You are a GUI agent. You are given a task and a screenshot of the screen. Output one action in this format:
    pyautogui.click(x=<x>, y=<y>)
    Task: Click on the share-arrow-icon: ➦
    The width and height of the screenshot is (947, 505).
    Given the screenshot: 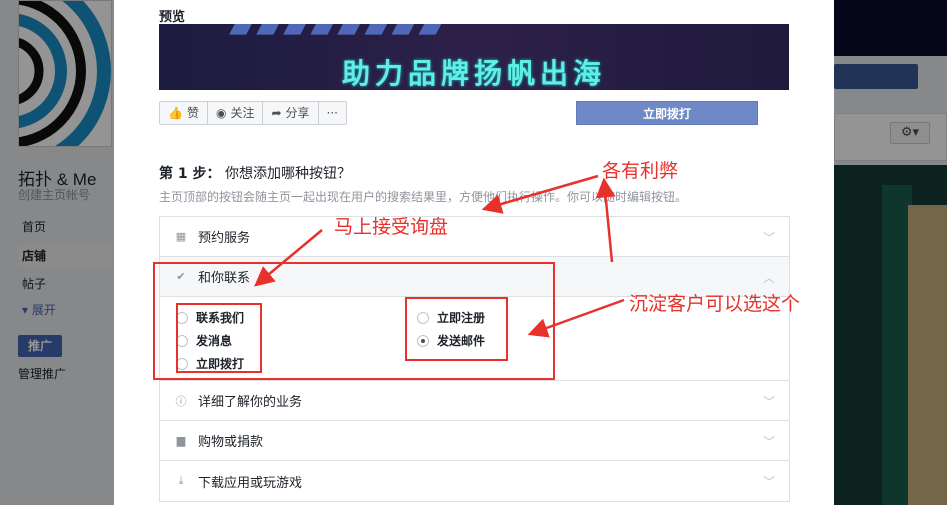 What is the action you would take?
    pyautogui.click(x=276, y=113)
    